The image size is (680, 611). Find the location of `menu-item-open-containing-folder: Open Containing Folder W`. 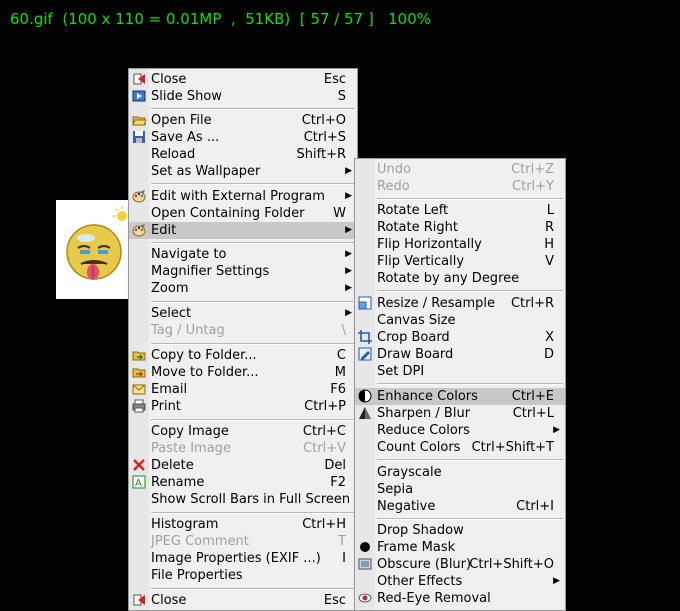

menu-item-open-containing-folder: Open Containing Folder W is located at coordinates (243, 213).